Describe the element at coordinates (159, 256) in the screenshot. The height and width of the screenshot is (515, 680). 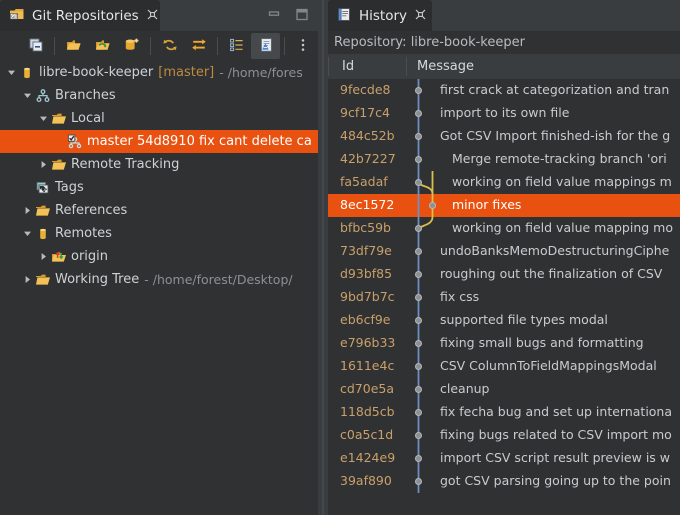
I see `tree-item-origin: origin` at that location.